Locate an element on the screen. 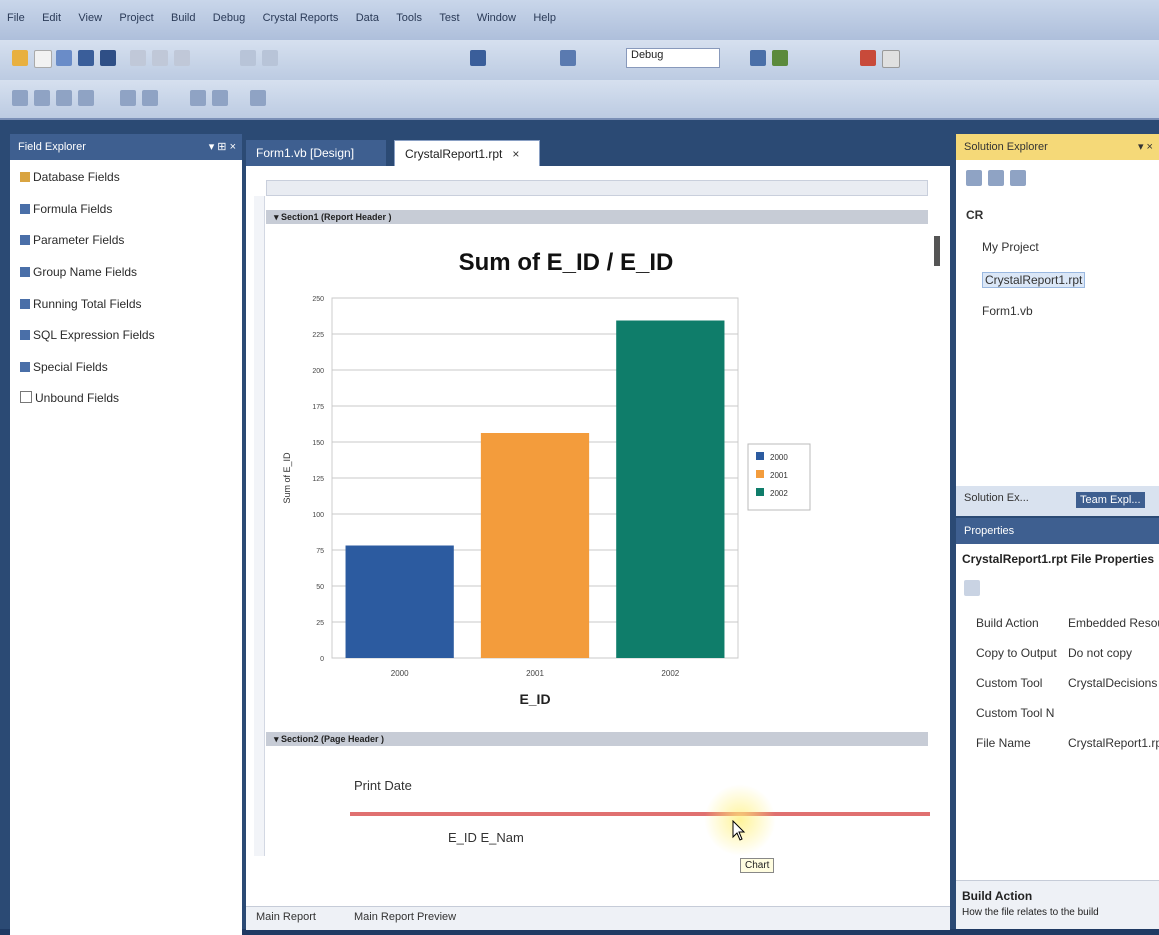  running-total-icon is located at coordinates (25, 304).